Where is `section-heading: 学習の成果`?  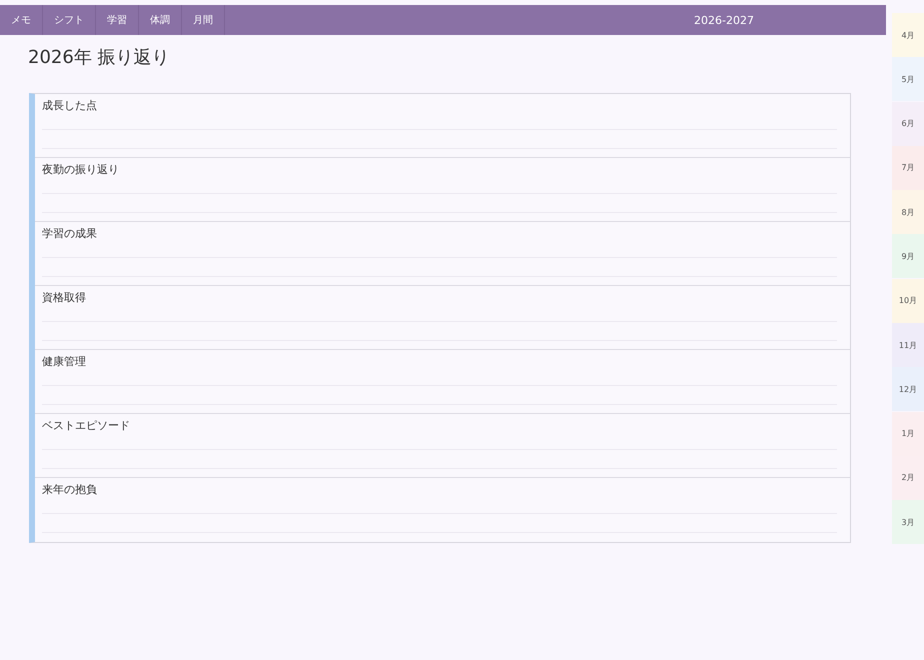 section-heading: 学習の成果 is located at coordinates (69, 234).